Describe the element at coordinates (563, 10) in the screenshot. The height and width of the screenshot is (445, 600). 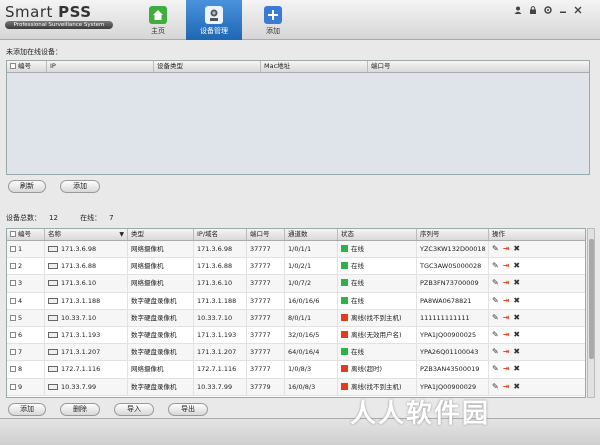
I see `minimize-icon` at that location.